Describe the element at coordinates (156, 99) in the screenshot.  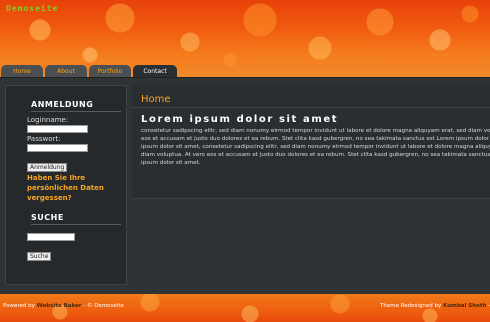
I see `page-title: Home` at that location.